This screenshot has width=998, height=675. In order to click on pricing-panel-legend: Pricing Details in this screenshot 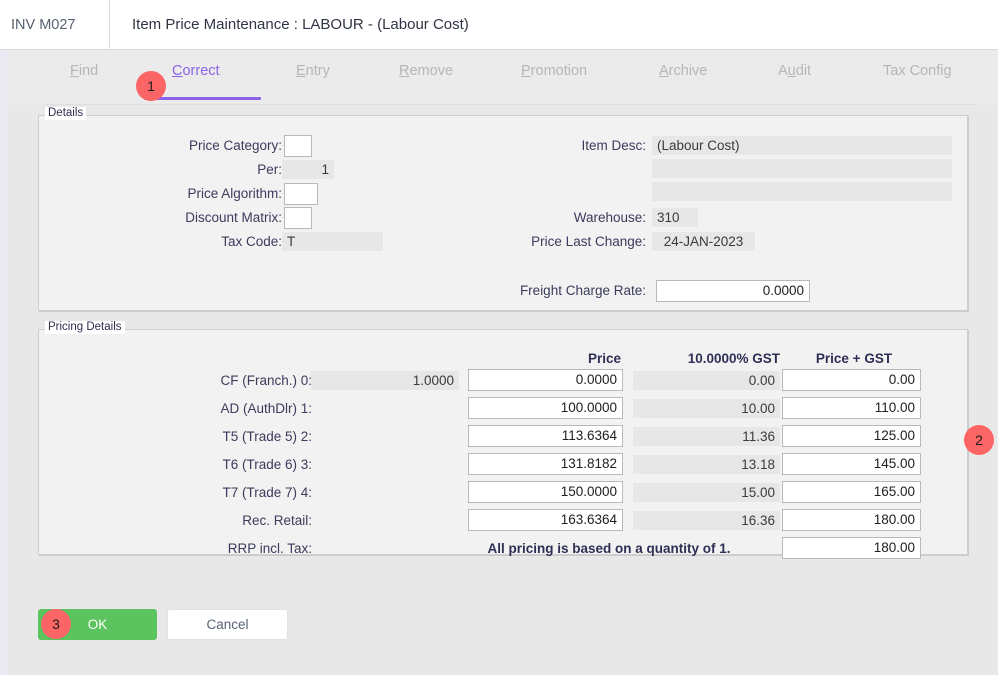, I will do `click(85, 327)`.